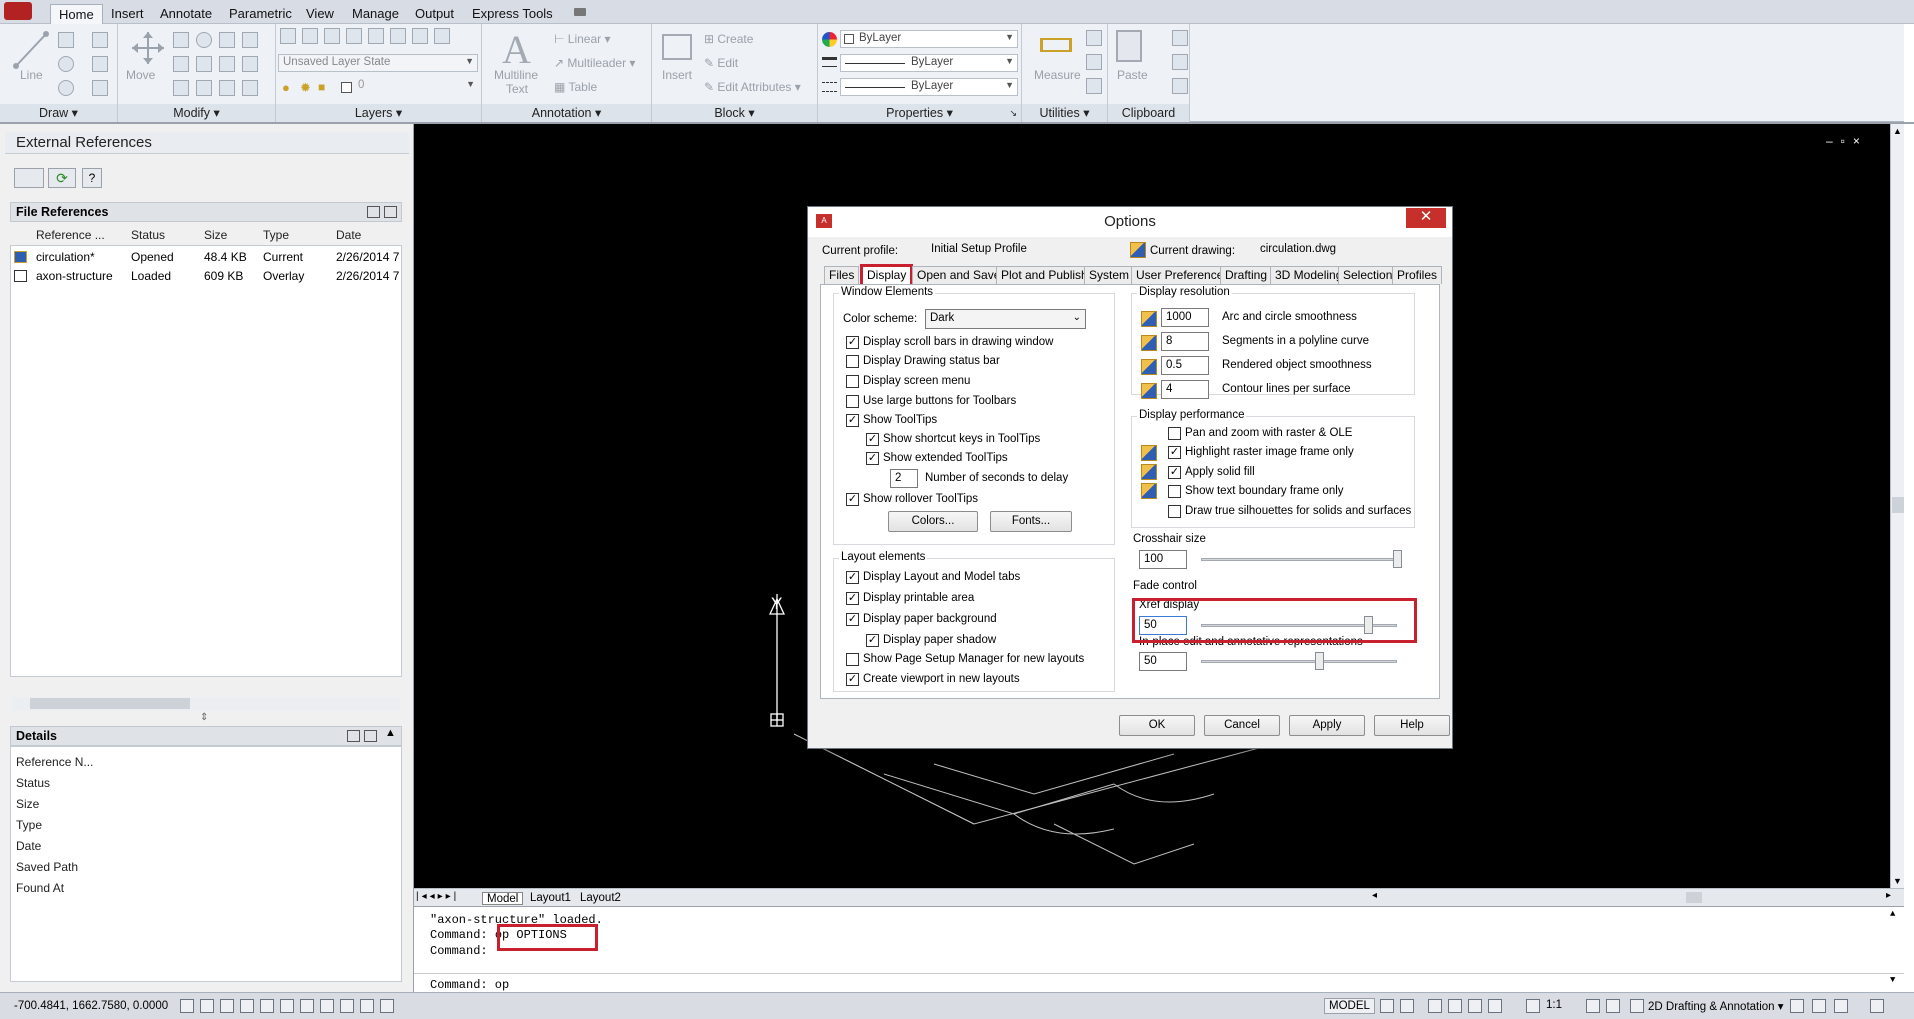 The image size is (1914, 1019). I want to click on annotation-scale-icon, so click(1533, 1006).